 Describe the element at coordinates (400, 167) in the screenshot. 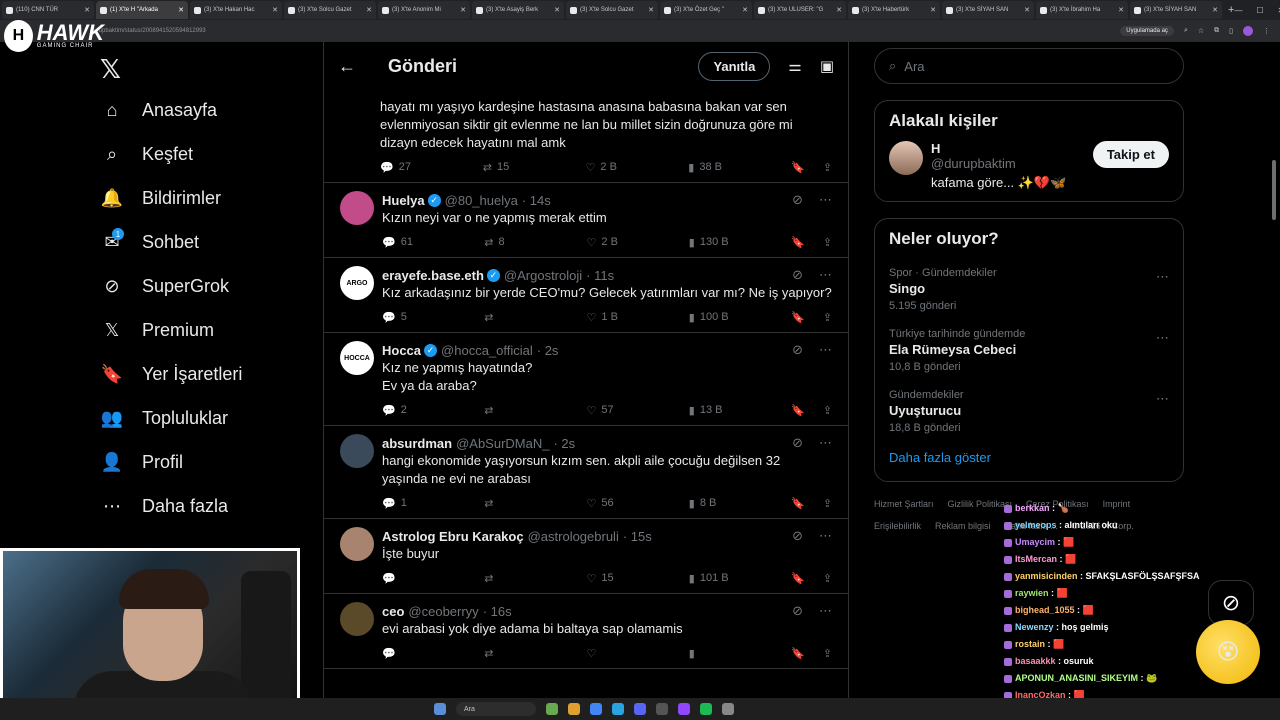

I see `reply-action: 💬 27` at that location.